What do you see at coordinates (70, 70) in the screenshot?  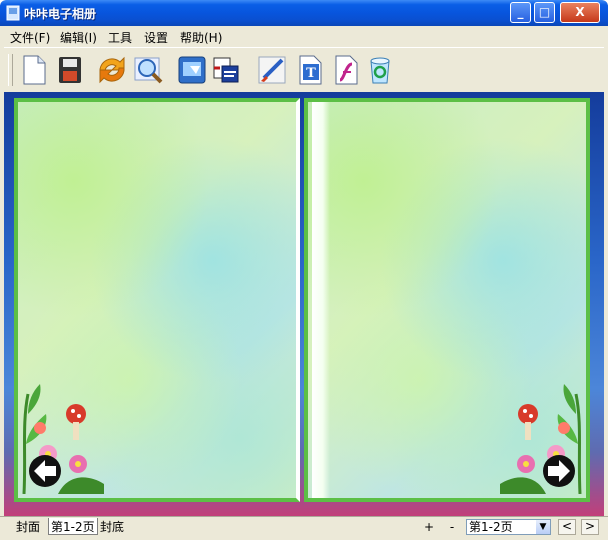 I see `save-disk-icon` at bounding box center [70, 70].